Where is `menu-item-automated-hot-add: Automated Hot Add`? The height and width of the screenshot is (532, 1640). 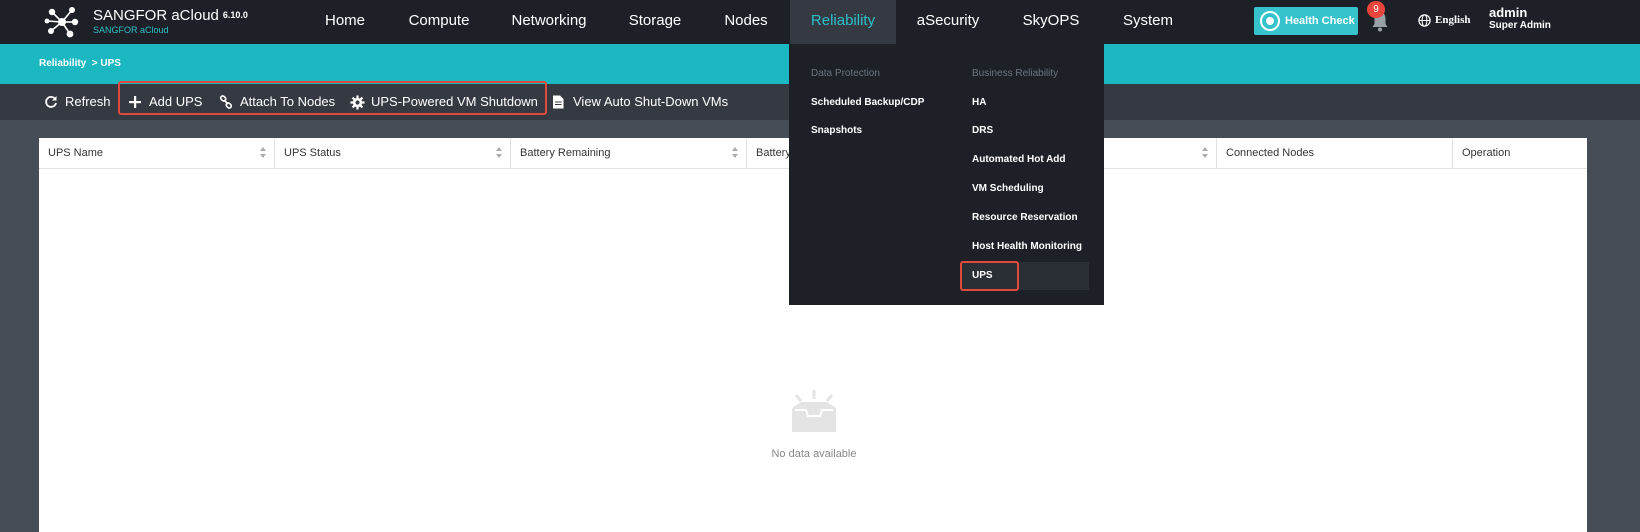 menu-item-automated-hot-add: Automated Hot Add is located at coordinates (1019, 159).